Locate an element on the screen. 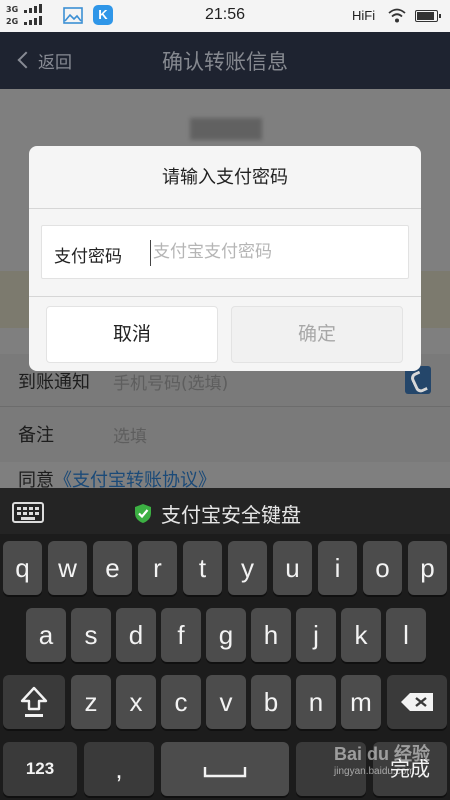 The width and height of the screenshot is (450, 800). key-d: d is located at coordinates (136, 635).